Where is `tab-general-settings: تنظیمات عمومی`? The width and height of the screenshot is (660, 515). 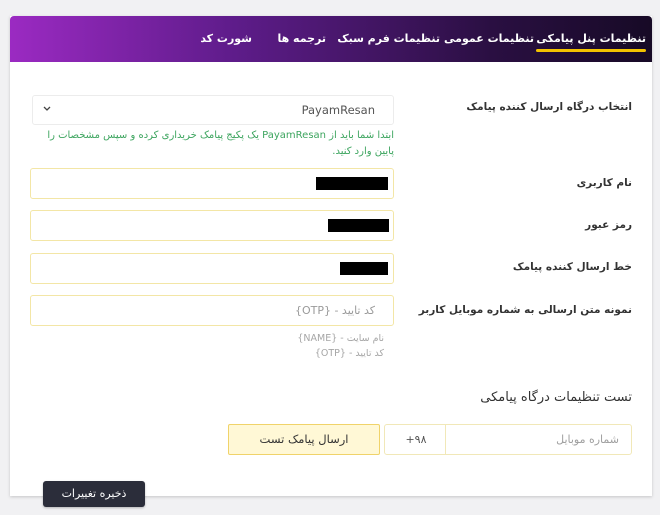
tab-general-settings: تنظیمات عمومی is located at coordinates (489, 39).